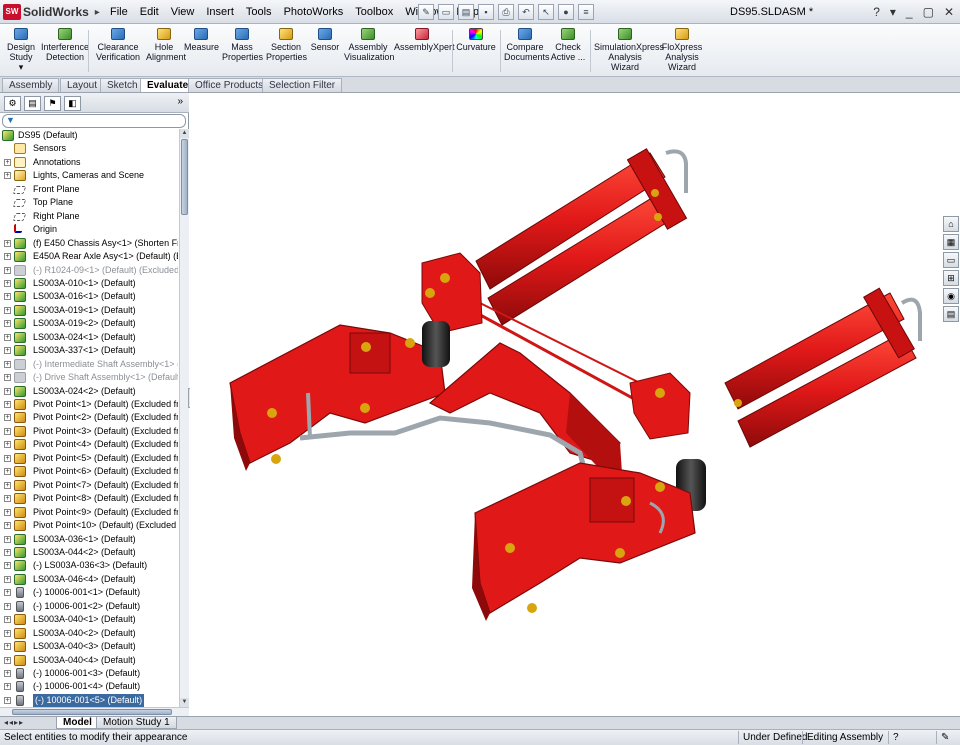 The height and width of the screenshot is (745, 960). I want to click on tree-item: Sensors, so click(89, 148).